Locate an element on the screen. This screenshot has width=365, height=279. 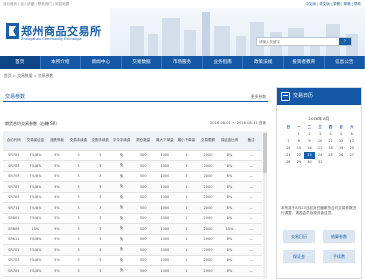
calendar-day: 5 is located at coordinates (341, 134).